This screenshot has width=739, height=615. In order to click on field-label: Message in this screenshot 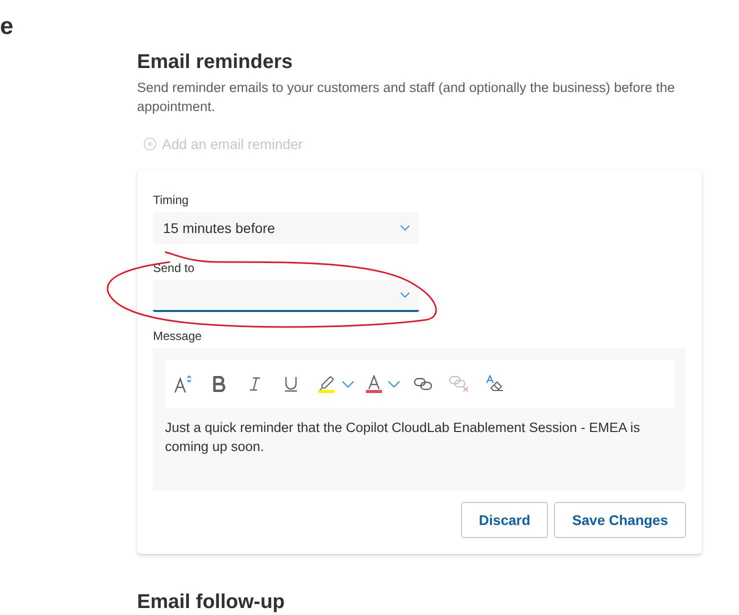, I will do `click(177, 336)`.